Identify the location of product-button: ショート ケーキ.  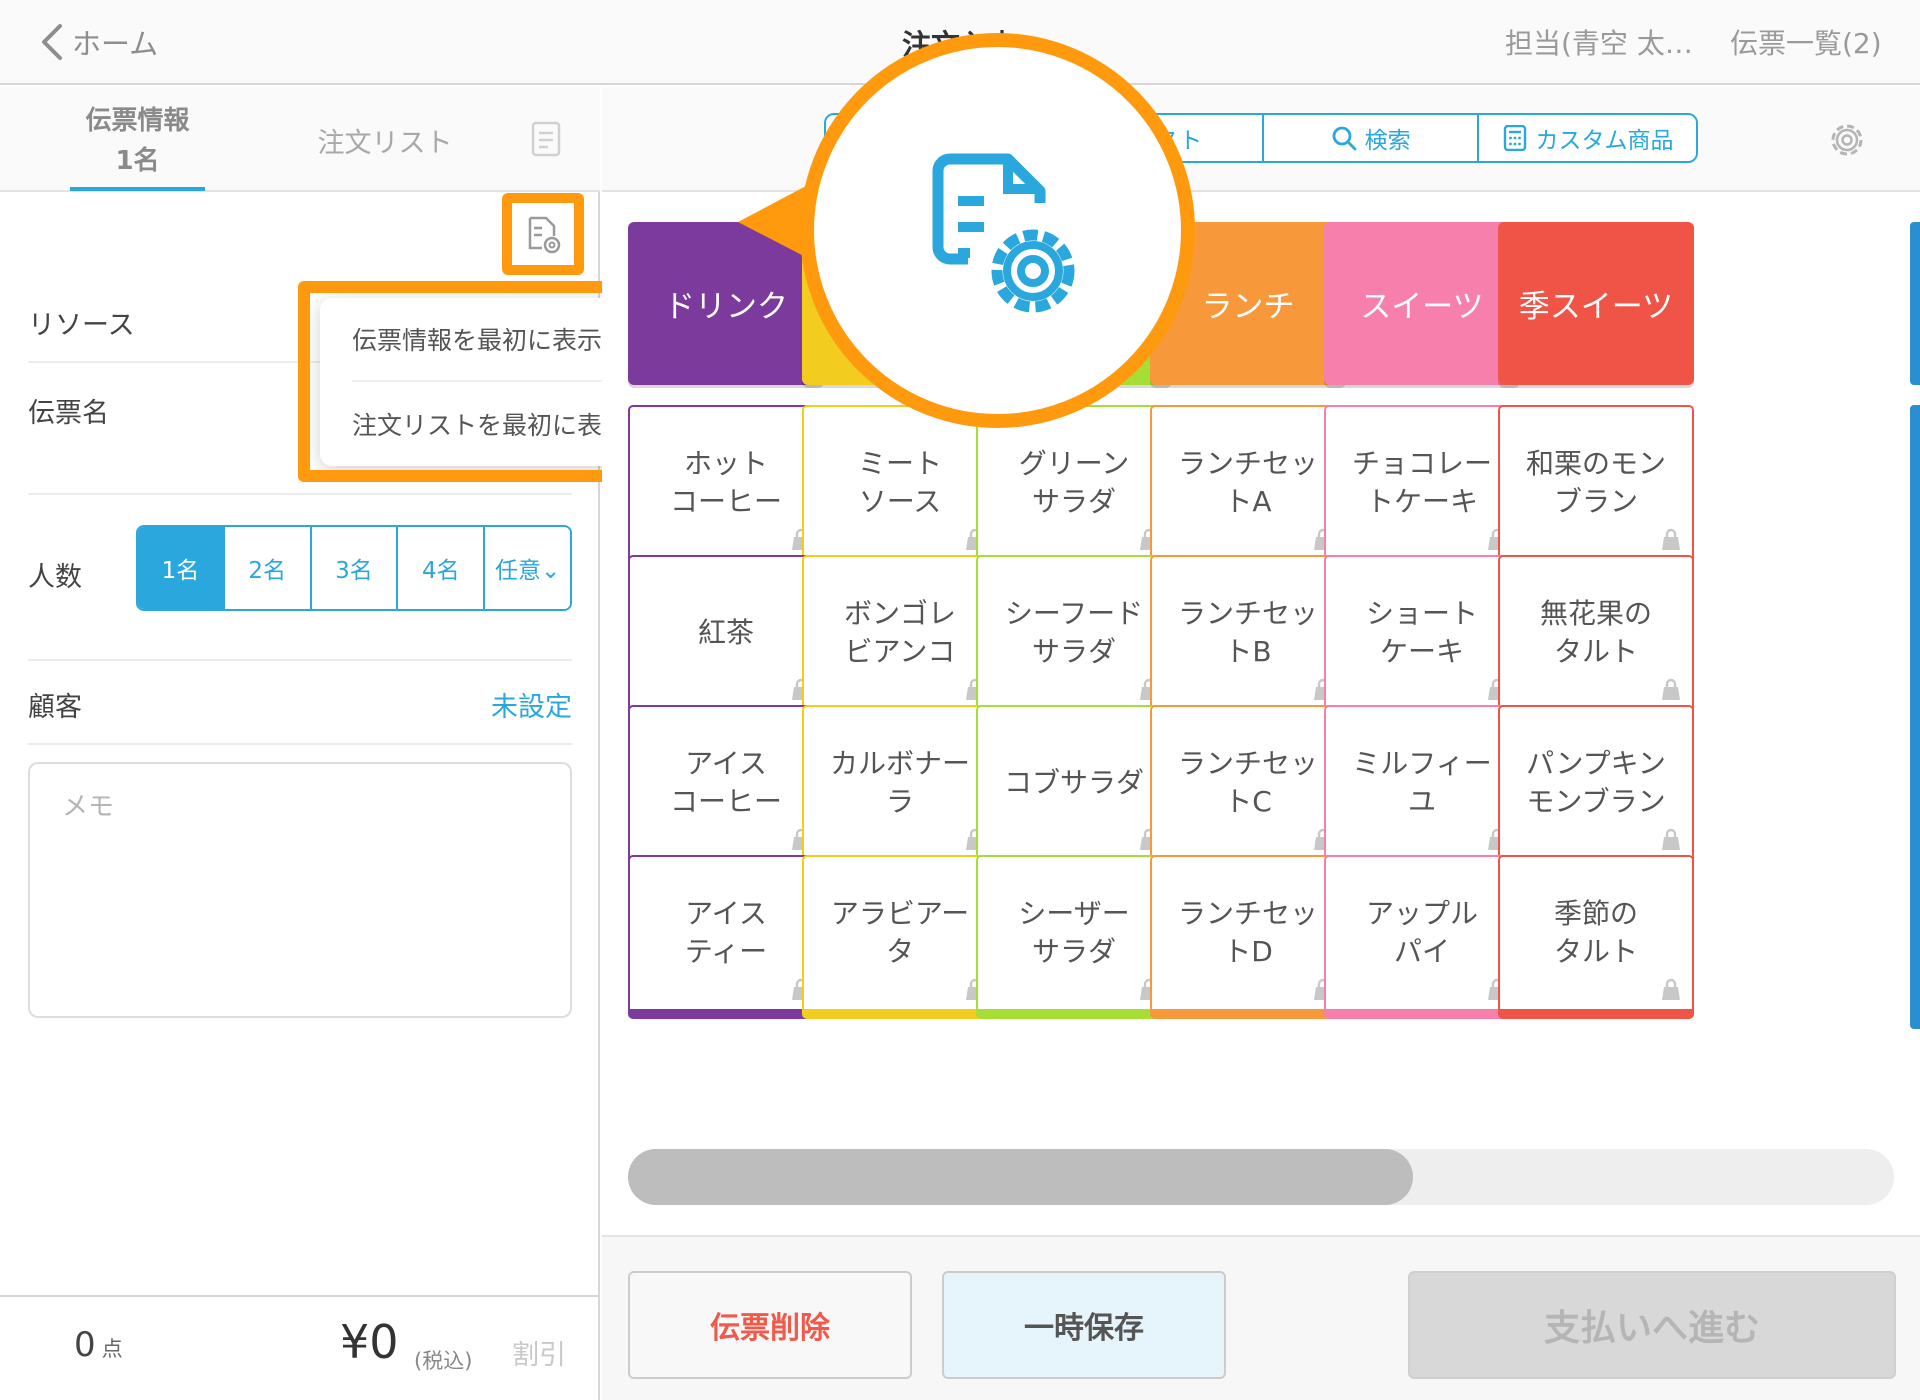
(1422, 637).